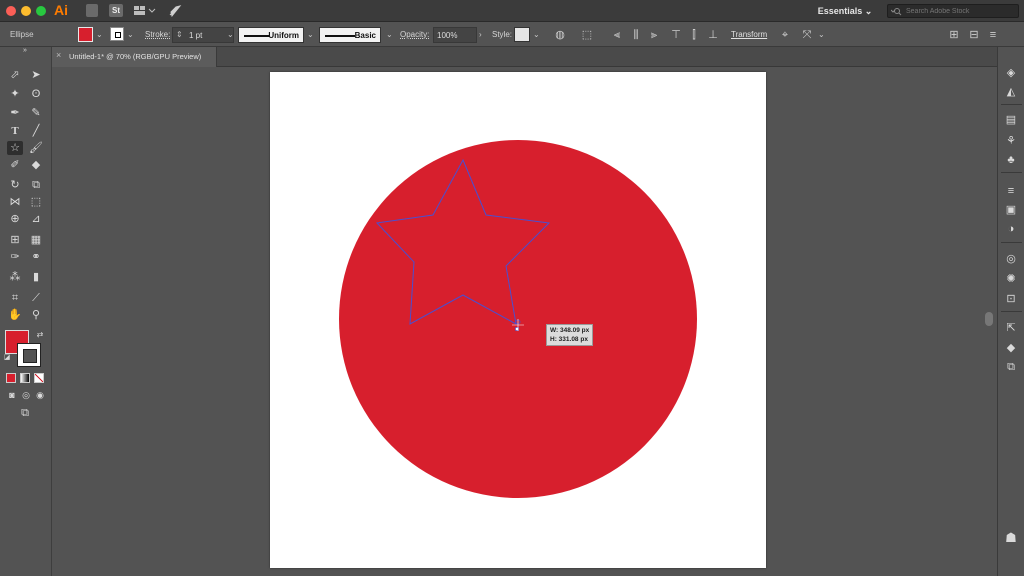 The width and height of the screenshot is (1024, 576). What do you see at coordinates (654, 35) in the screenshot?
I see `align-right-icon: ⫸` at bounding box center [654, 35].